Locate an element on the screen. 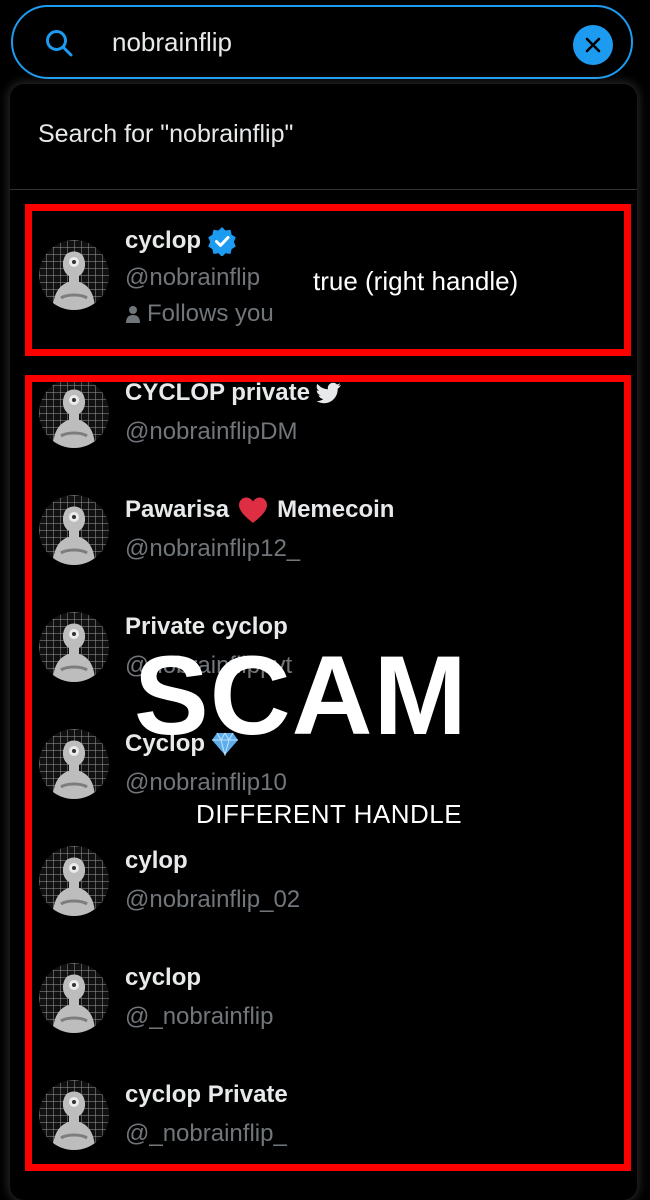 The image size is (650, 1200). annotation-true-handle: true (right handle) is located at coordinates (416, 281).